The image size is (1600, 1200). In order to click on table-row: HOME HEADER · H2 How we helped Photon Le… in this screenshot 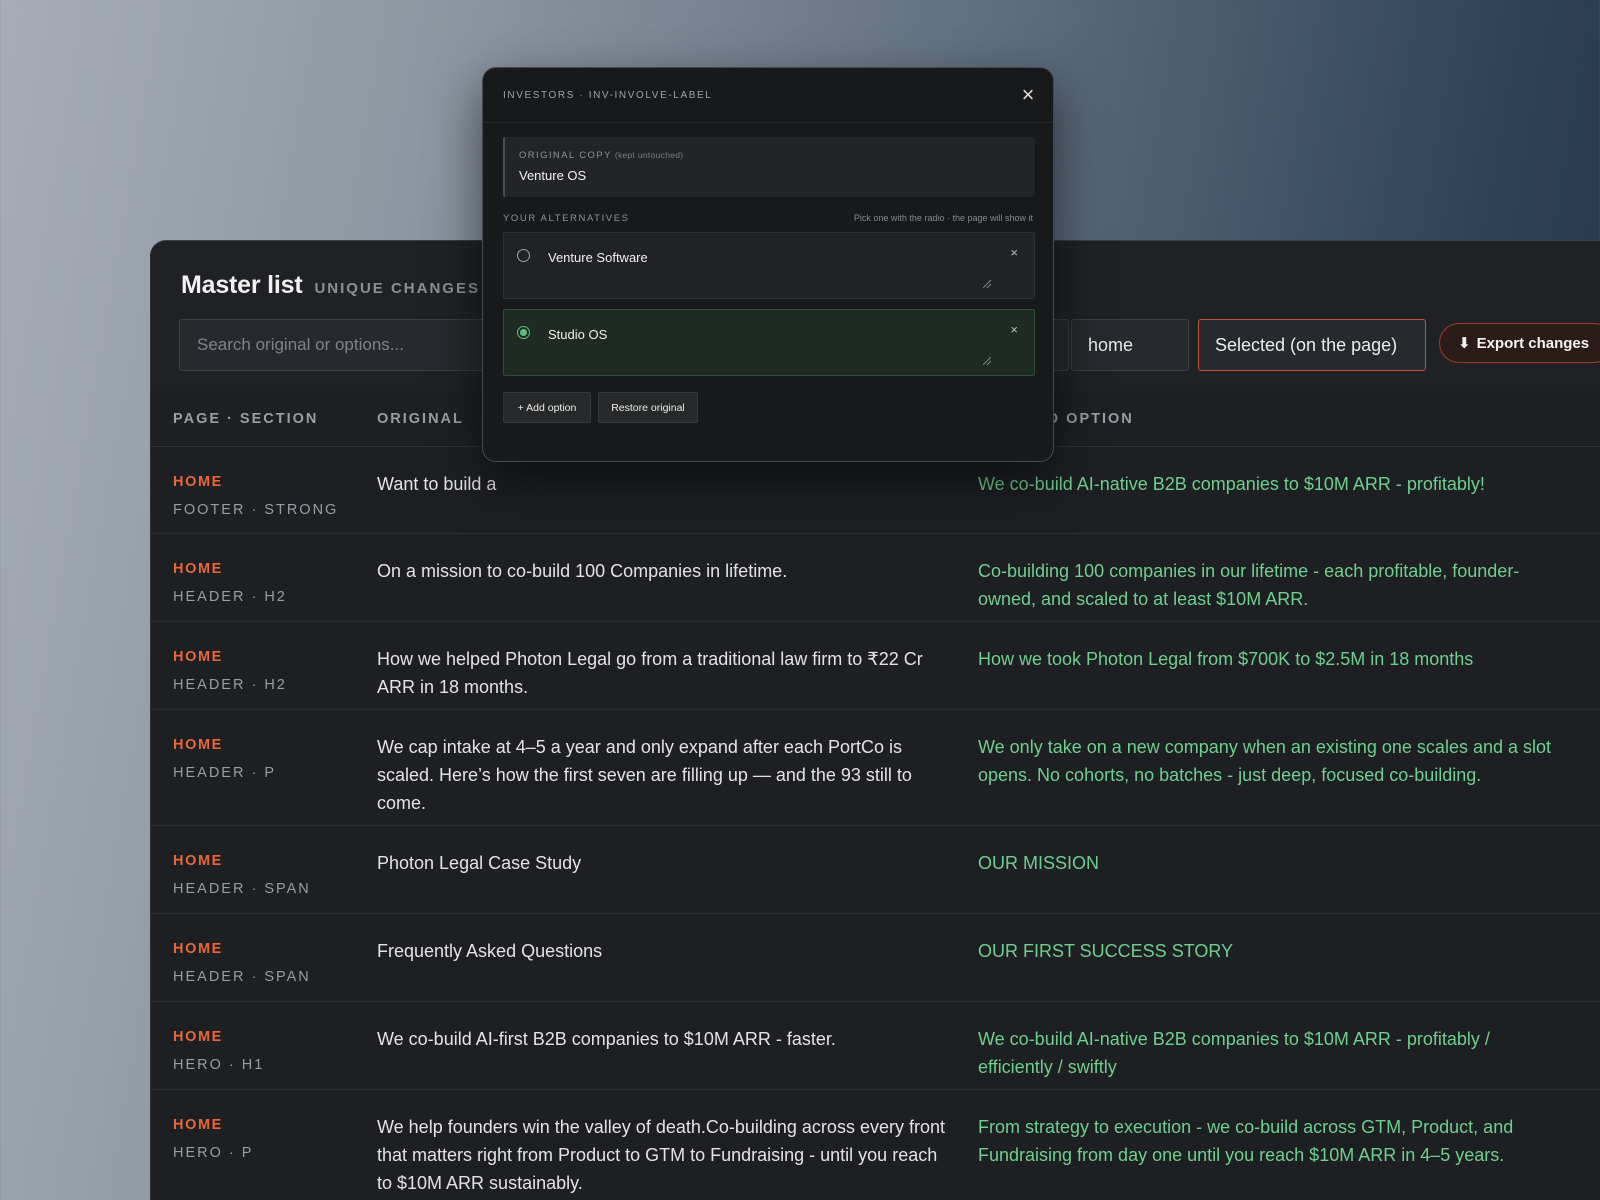, I will do `click(875, 666)`.